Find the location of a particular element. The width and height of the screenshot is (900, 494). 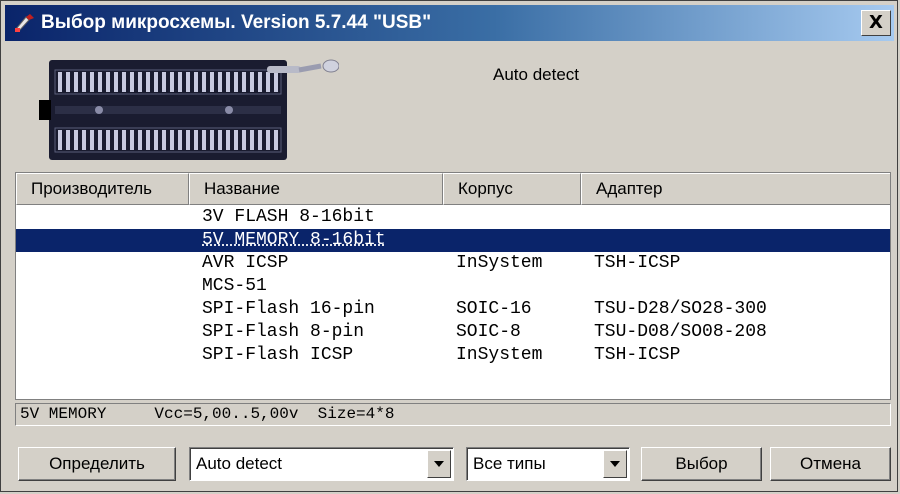

cell-package: SOIC-16 is located at coordinates (494, 309).